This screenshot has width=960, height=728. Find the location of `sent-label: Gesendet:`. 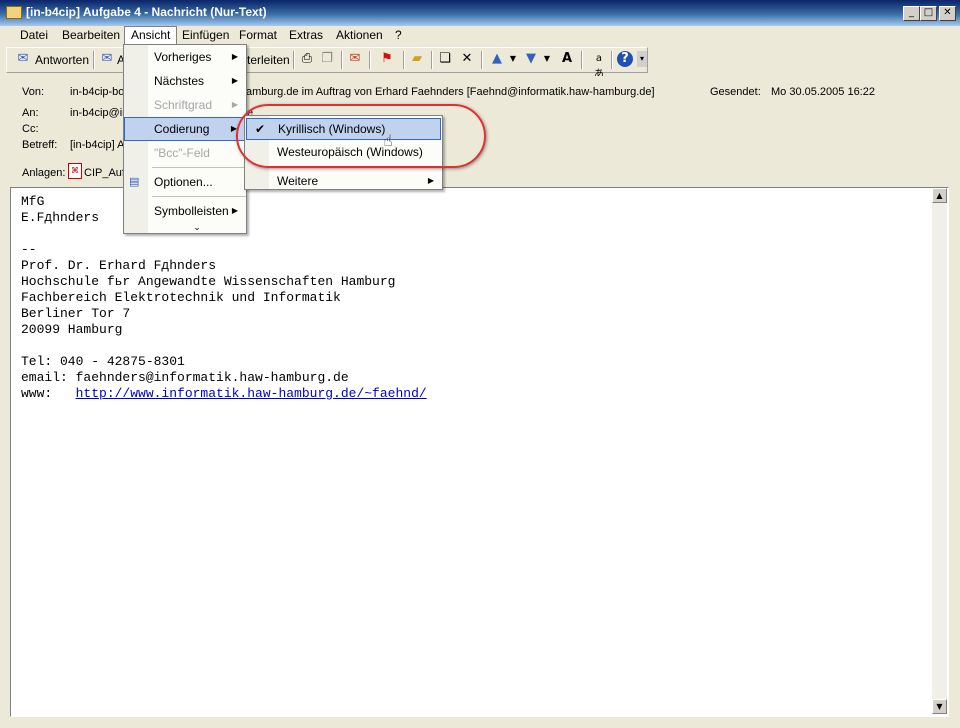

sent-label: Gesendet: is located at coordinates (735, 92).